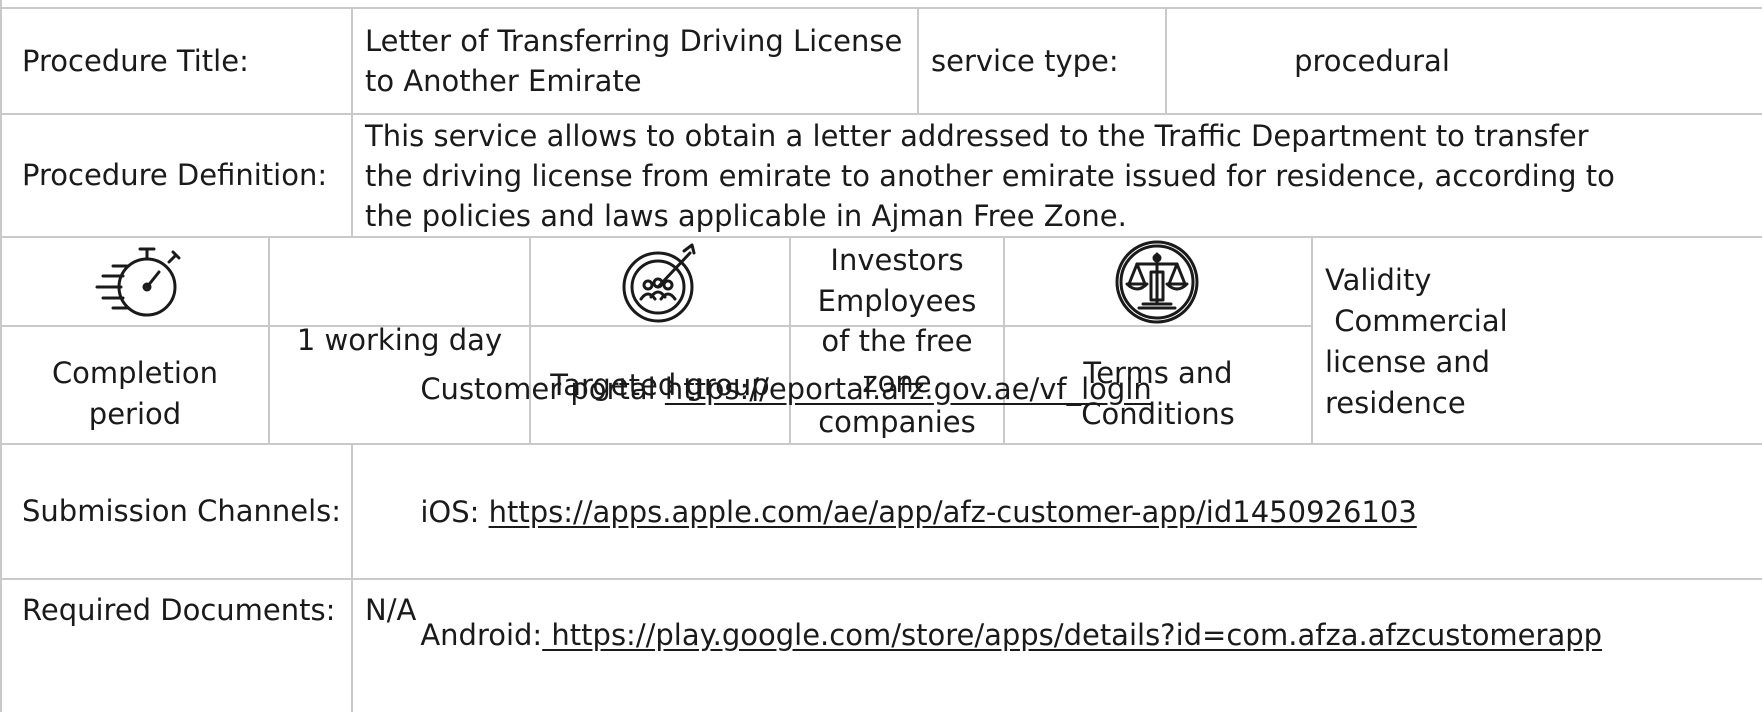  Describe the element at coordinates (140, 282) in the screenshot. I see `stopwatch-icon` at that location.